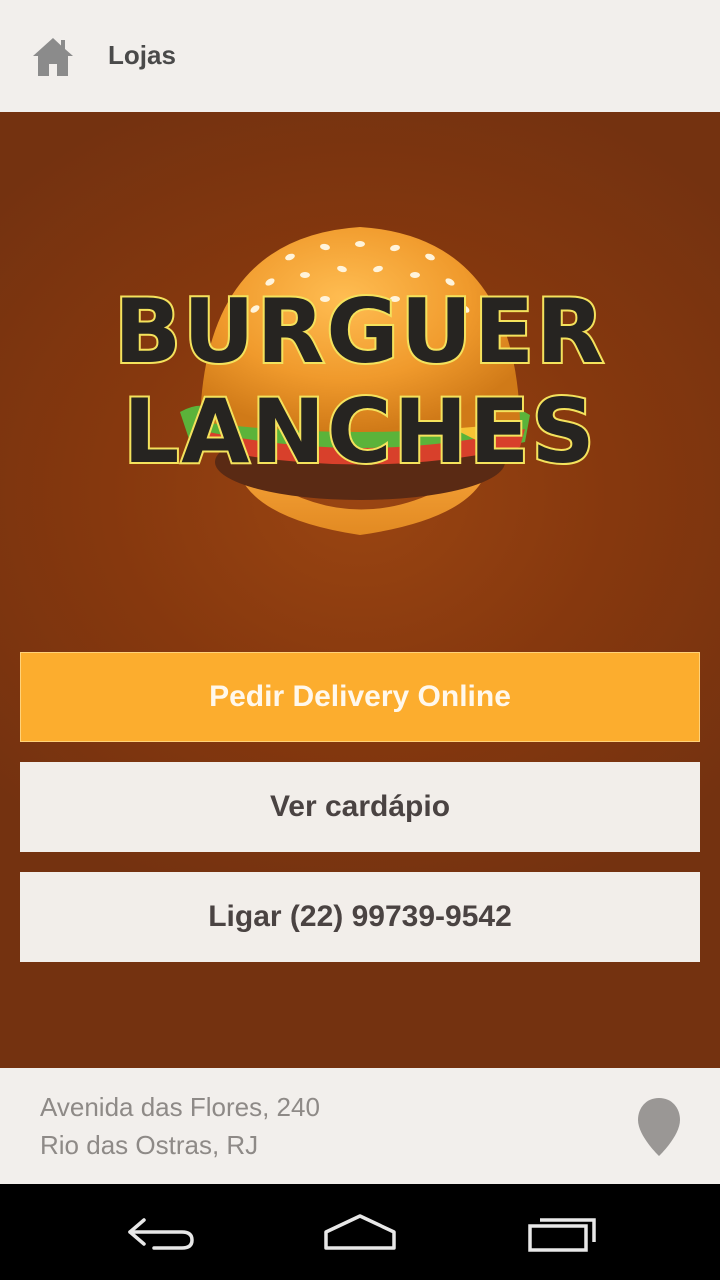  What do you see at coordinates (160, 1232) in the screenshot?
I see `back-icon` at bounding box center [160, 1232].